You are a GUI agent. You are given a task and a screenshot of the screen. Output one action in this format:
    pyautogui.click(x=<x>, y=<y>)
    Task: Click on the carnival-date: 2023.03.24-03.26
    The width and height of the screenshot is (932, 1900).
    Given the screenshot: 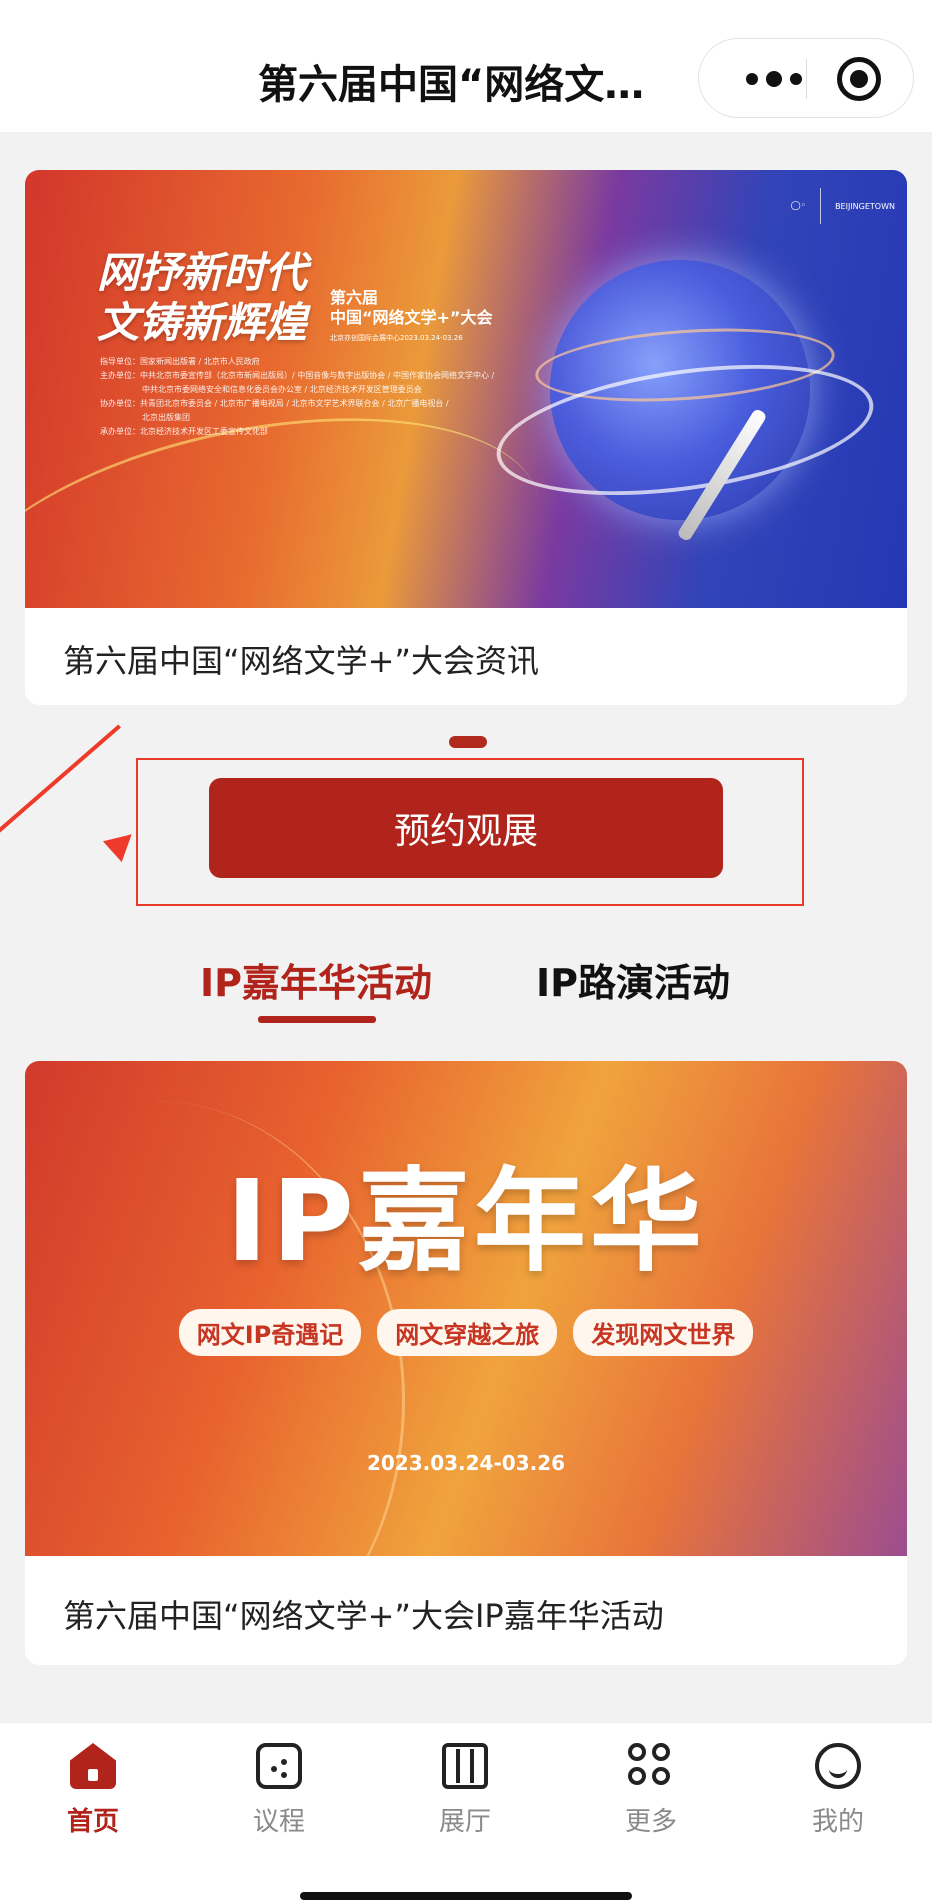 What is the action you would take?
    pyautogui.click(x=466, y=1463)
    